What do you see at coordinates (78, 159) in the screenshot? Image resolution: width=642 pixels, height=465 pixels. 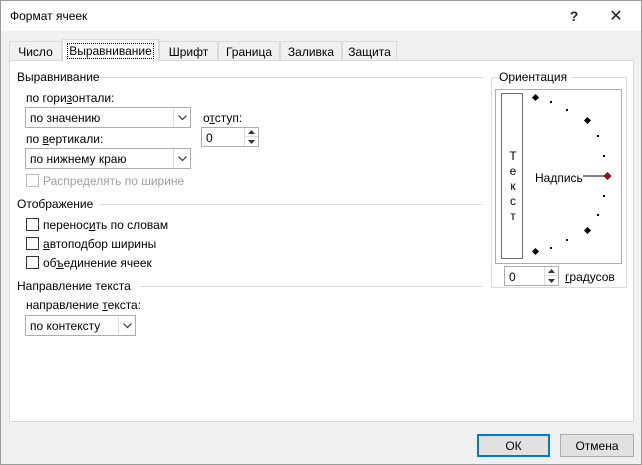 I see `vertical-align-value: по нижнему краю` at bounding box center [78, 159].